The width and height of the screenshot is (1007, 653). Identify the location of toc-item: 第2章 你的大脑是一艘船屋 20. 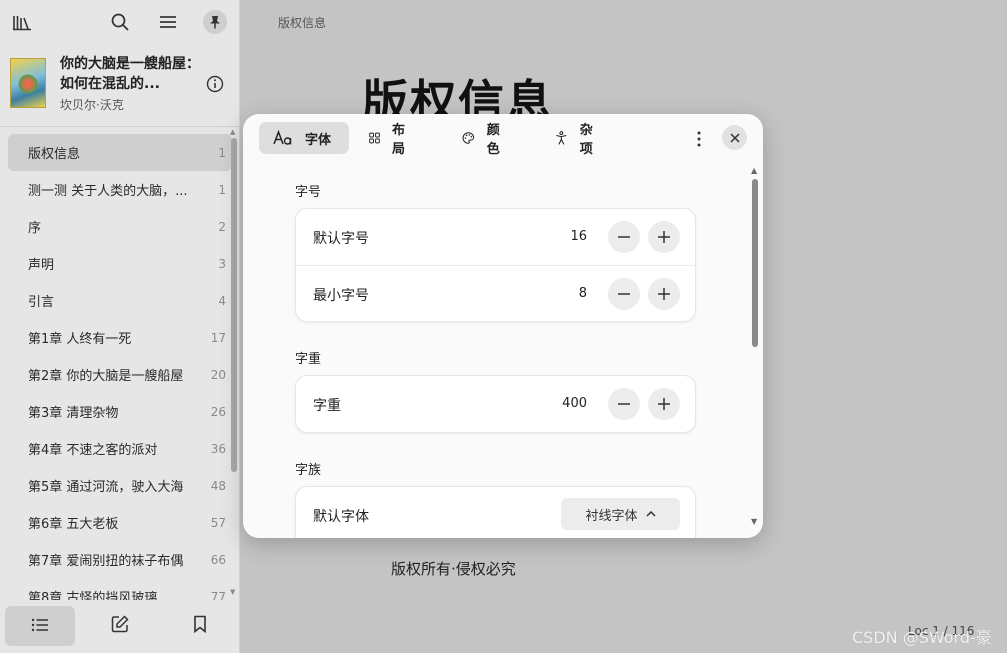
(120, 374).